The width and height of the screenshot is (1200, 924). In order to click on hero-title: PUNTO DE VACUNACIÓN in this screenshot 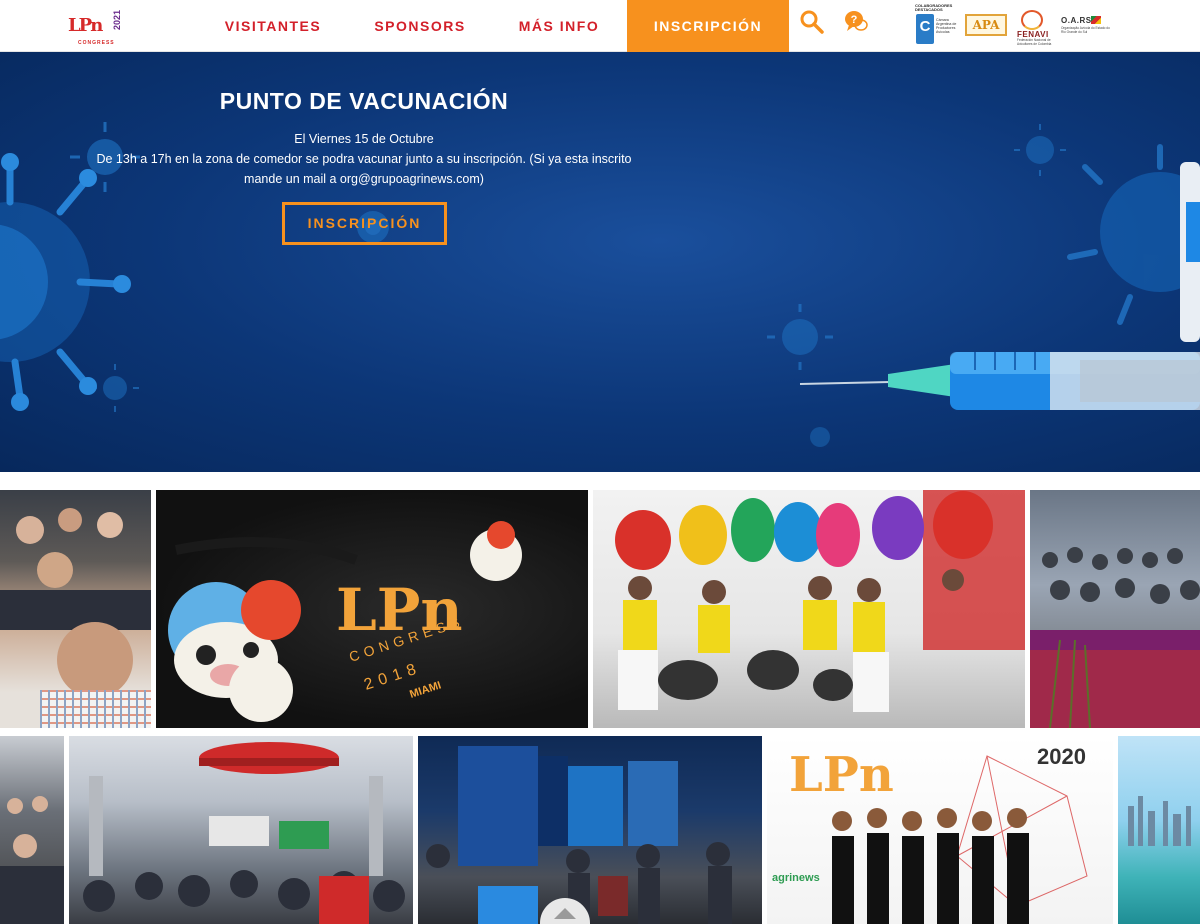, I will do `click(364, 101)`.